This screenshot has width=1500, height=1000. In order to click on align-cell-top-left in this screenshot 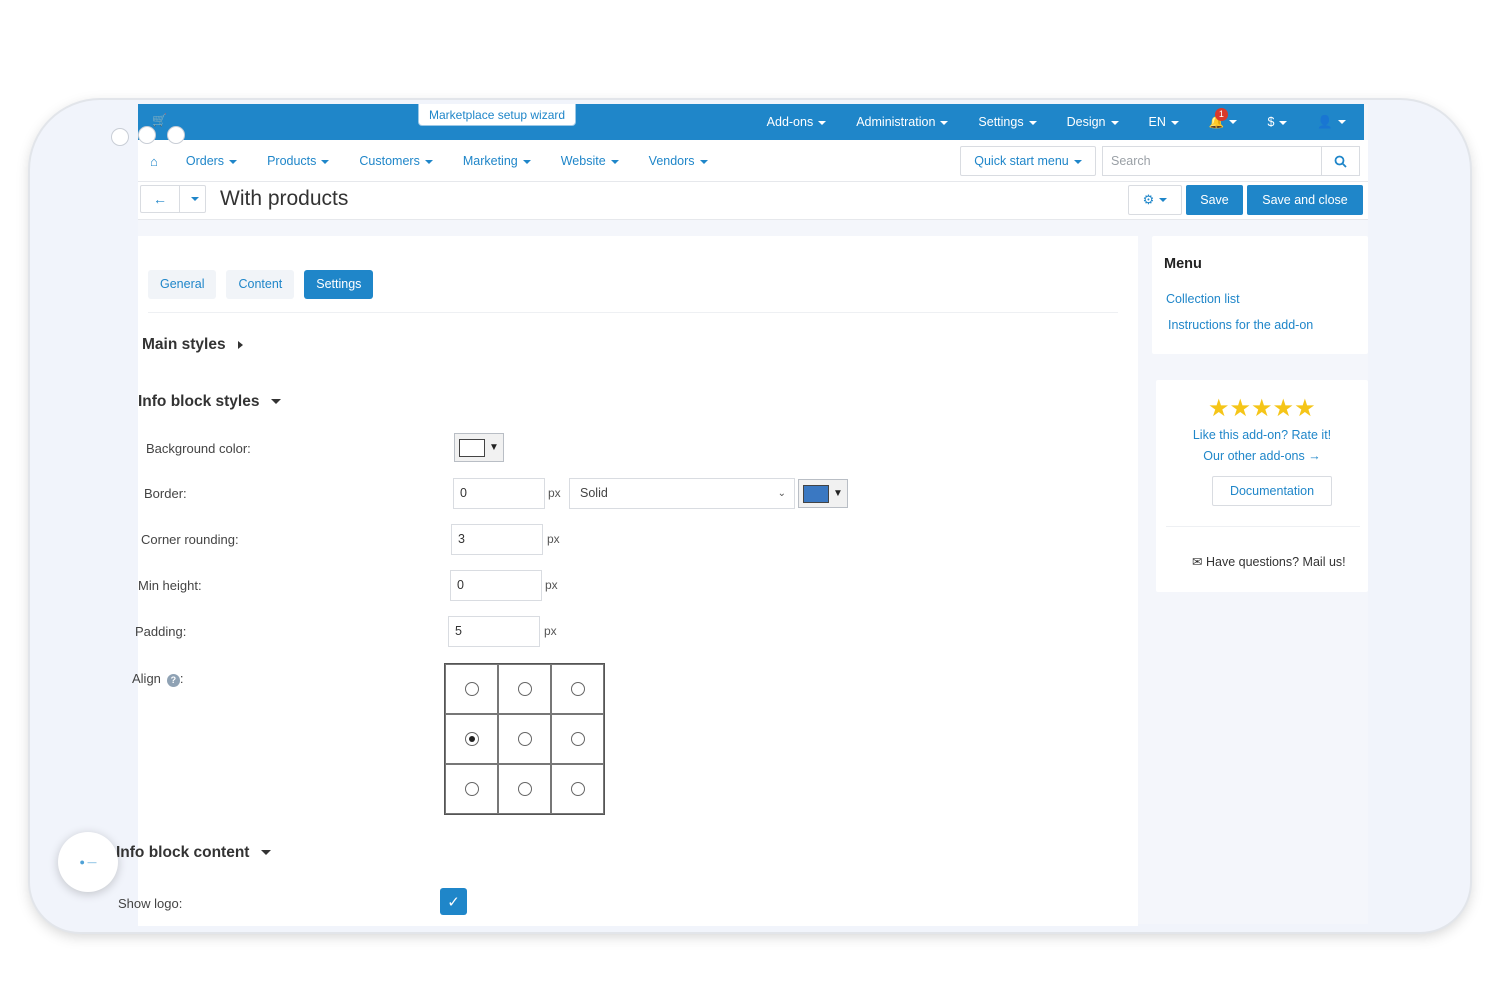, I will do `click(471, 689)`.